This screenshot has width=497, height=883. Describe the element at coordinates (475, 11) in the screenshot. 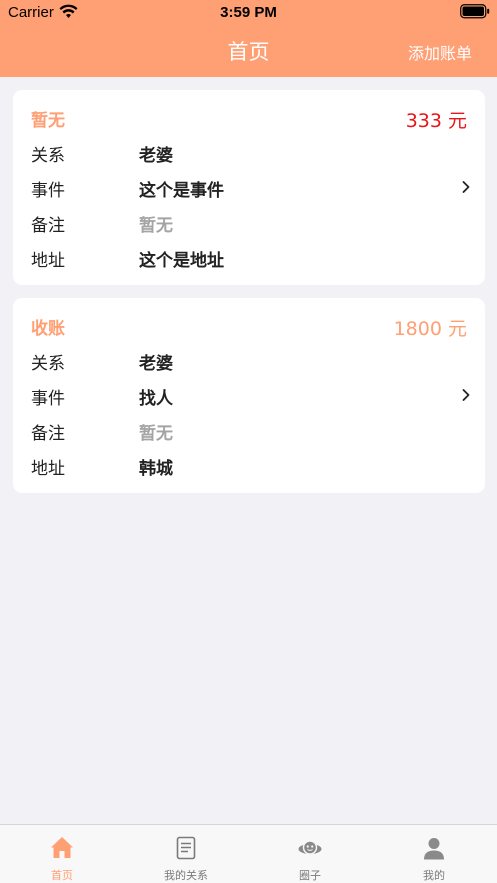

I see `battery-icon` at that location.